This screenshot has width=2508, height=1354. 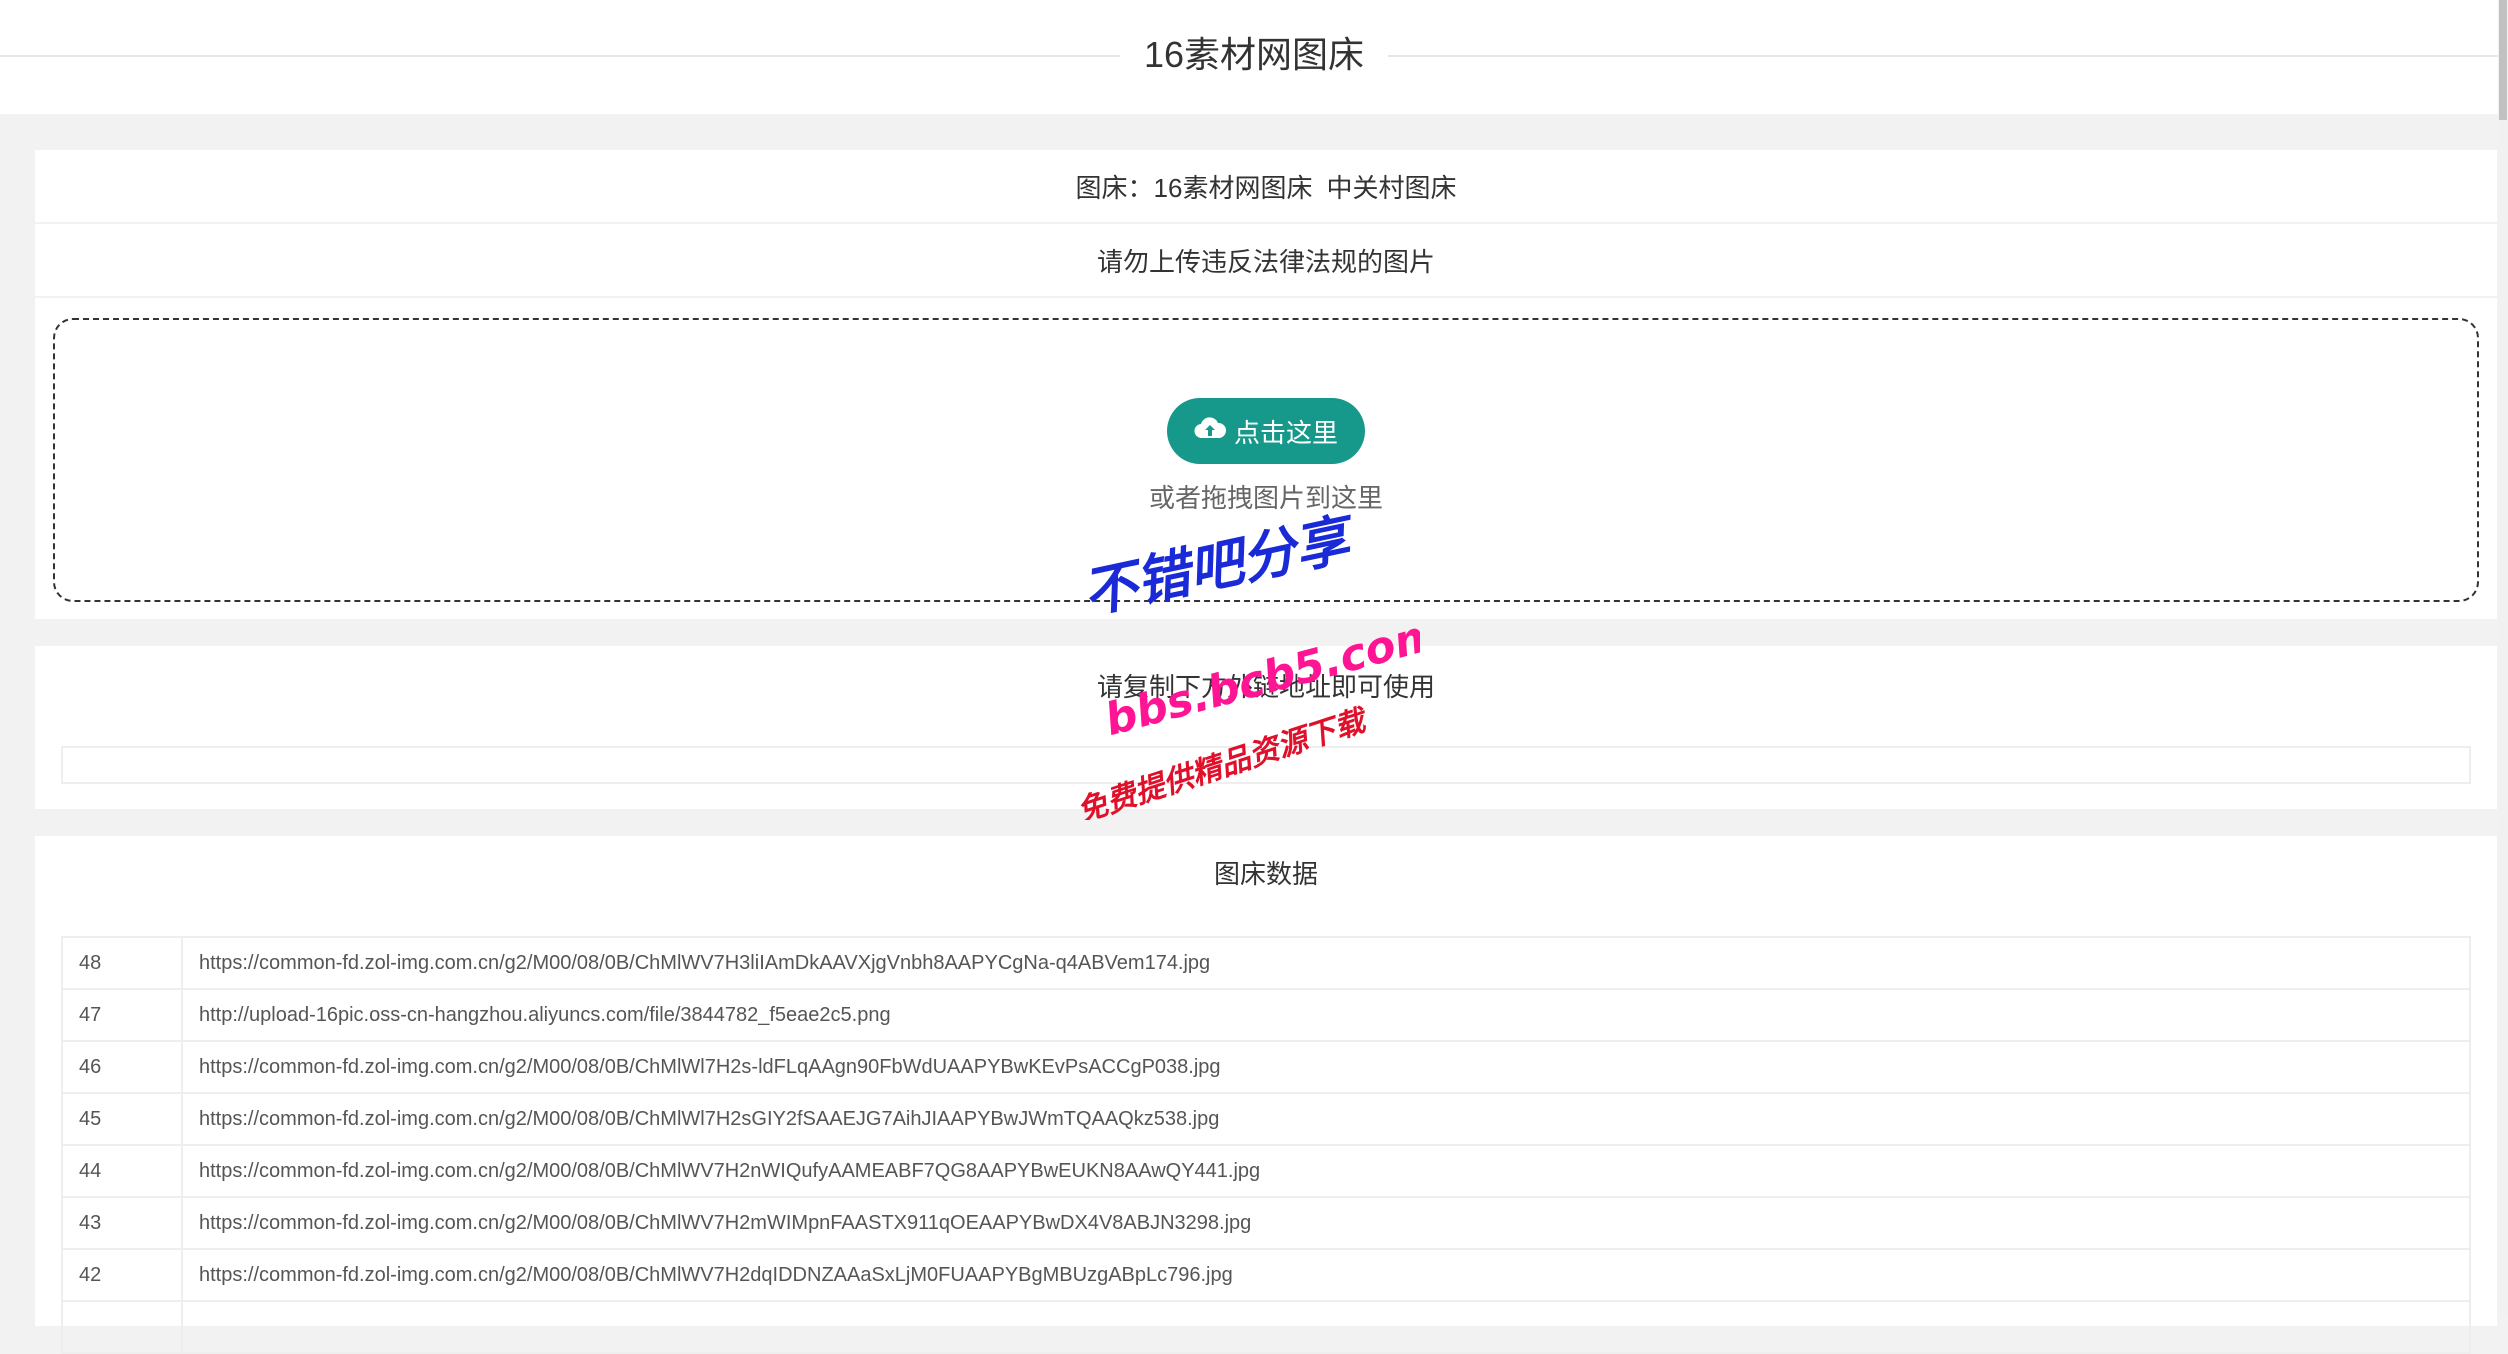 I want to click on scrollbar-thumb, so click(x=2503, y=60).